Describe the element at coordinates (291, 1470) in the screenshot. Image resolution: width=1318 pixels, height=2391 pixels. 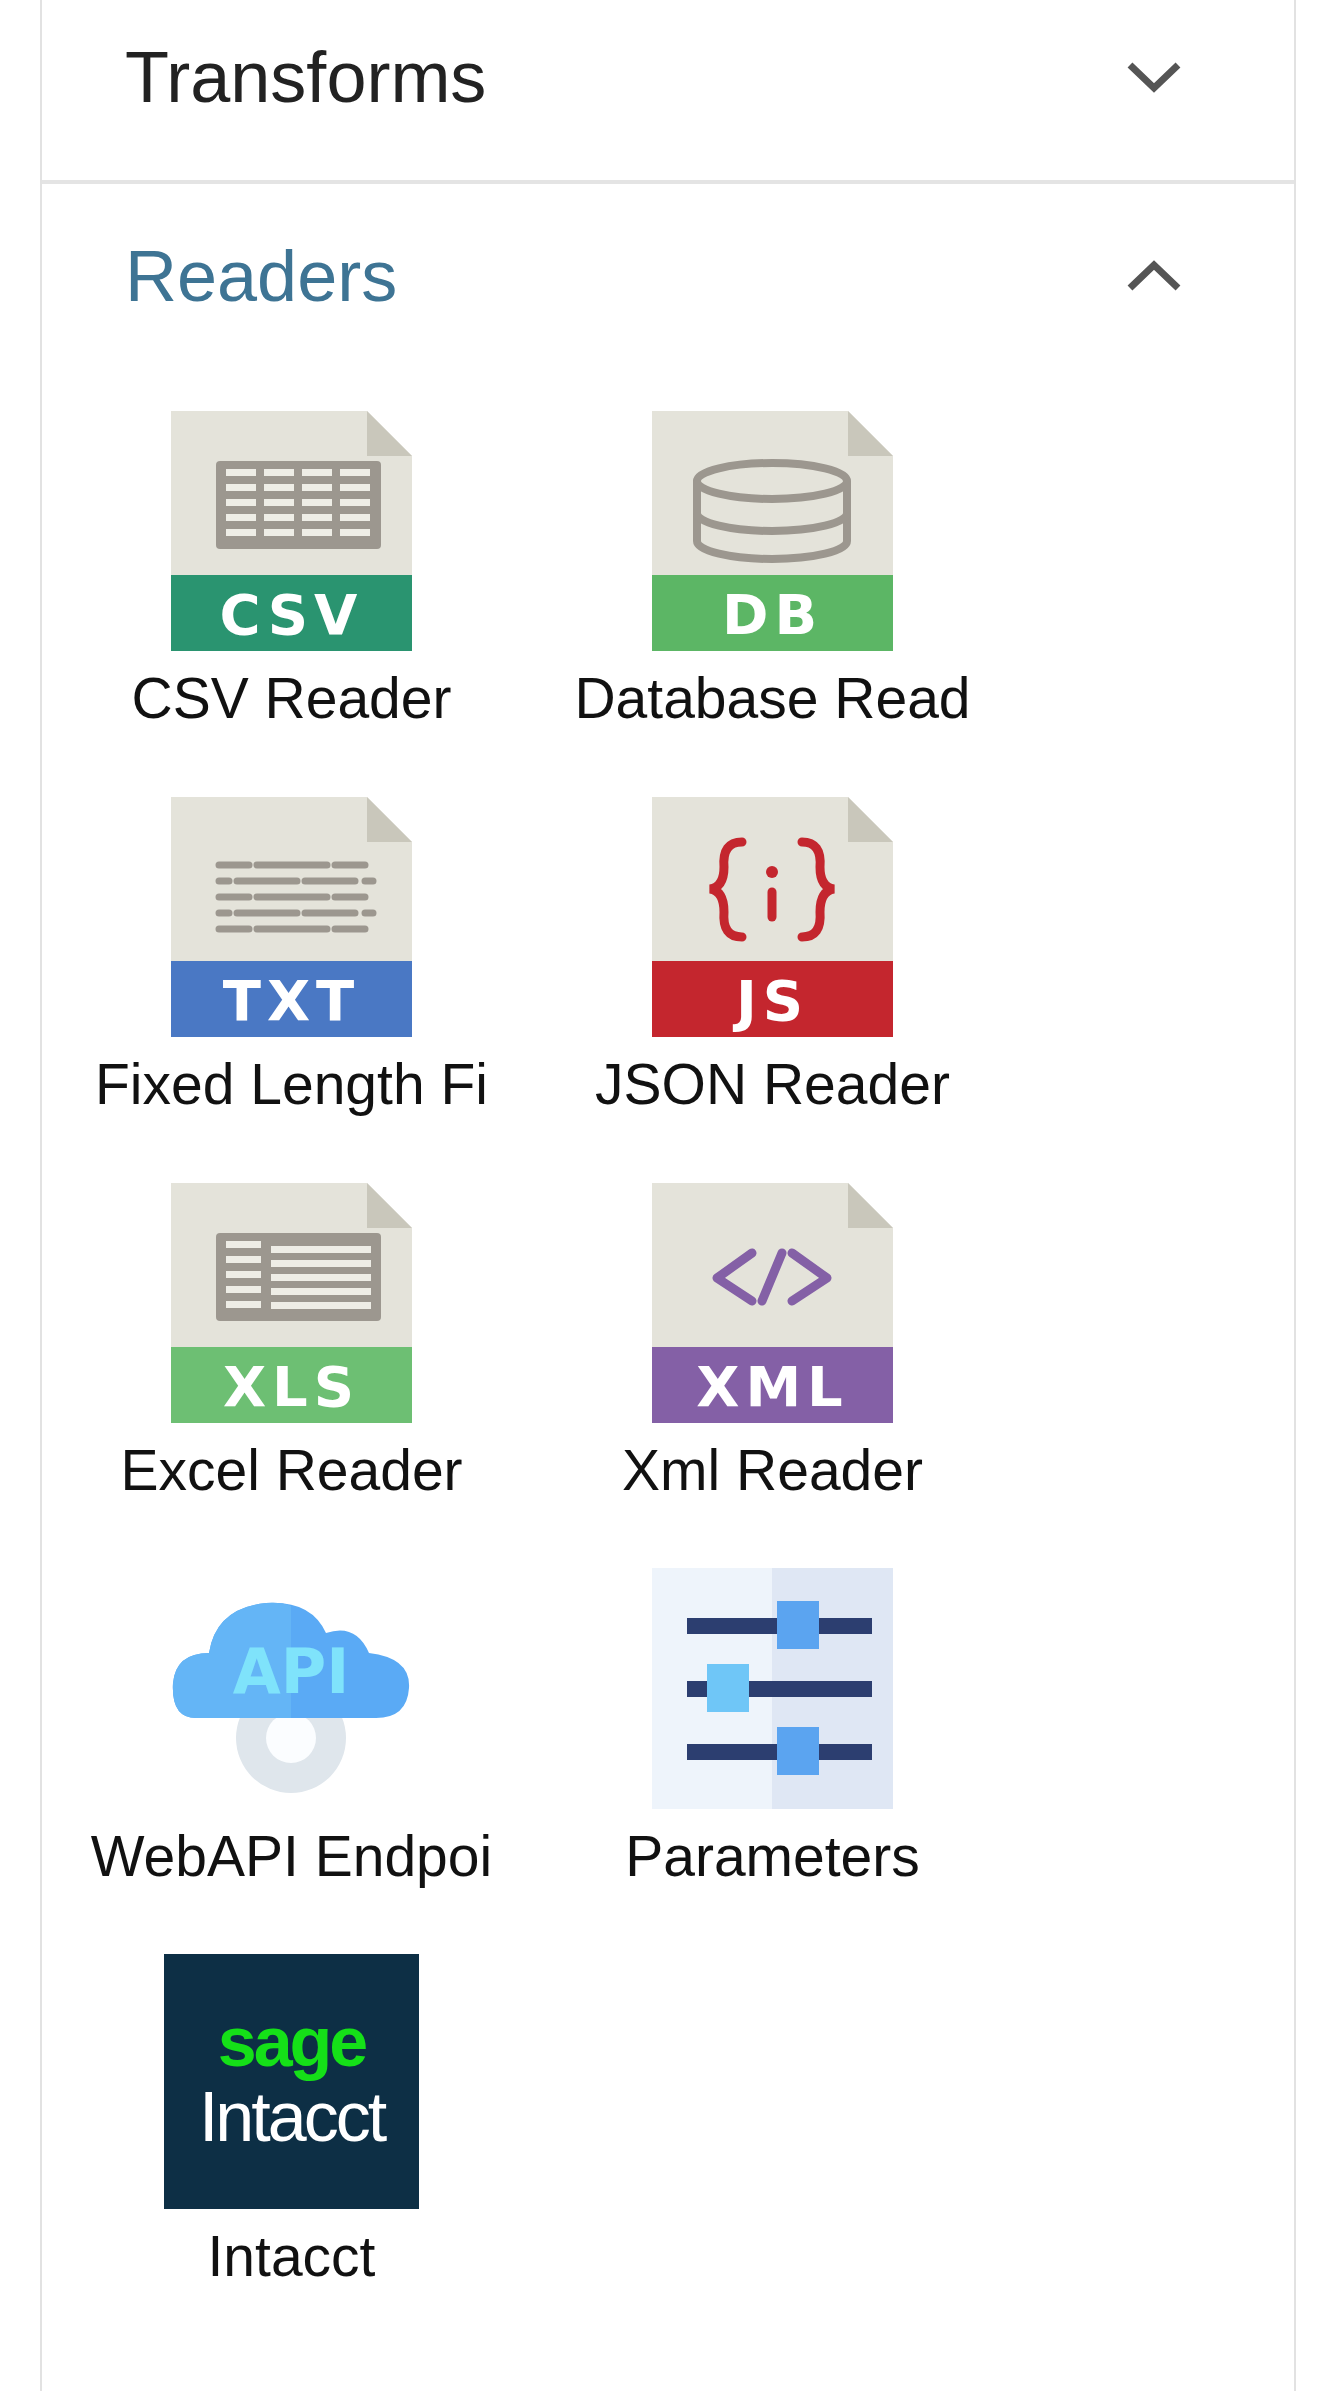
I see `item-label: Excel Reader` at that location.